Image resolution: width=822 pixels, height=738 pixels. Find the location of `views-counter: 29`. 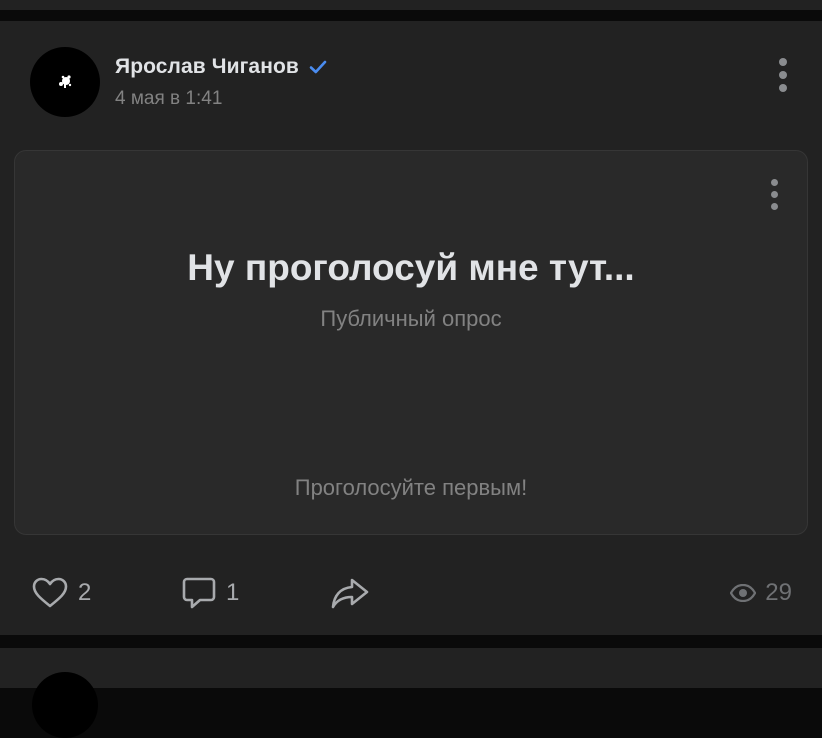

views-counter: 29 is located at coordinates (761, 593).